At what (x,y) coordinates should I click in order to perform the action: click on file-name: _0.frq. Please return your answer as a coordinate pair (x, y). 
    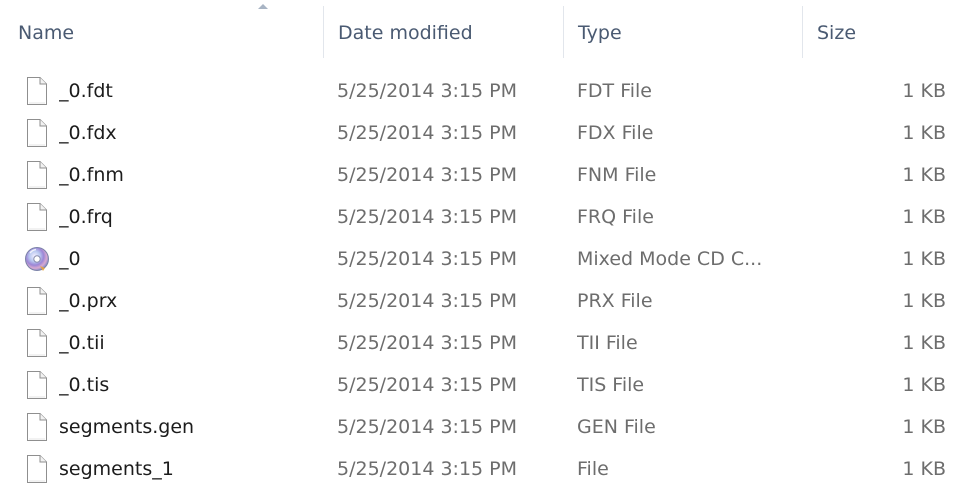
    Looking at the image, I should click on (86, 217).